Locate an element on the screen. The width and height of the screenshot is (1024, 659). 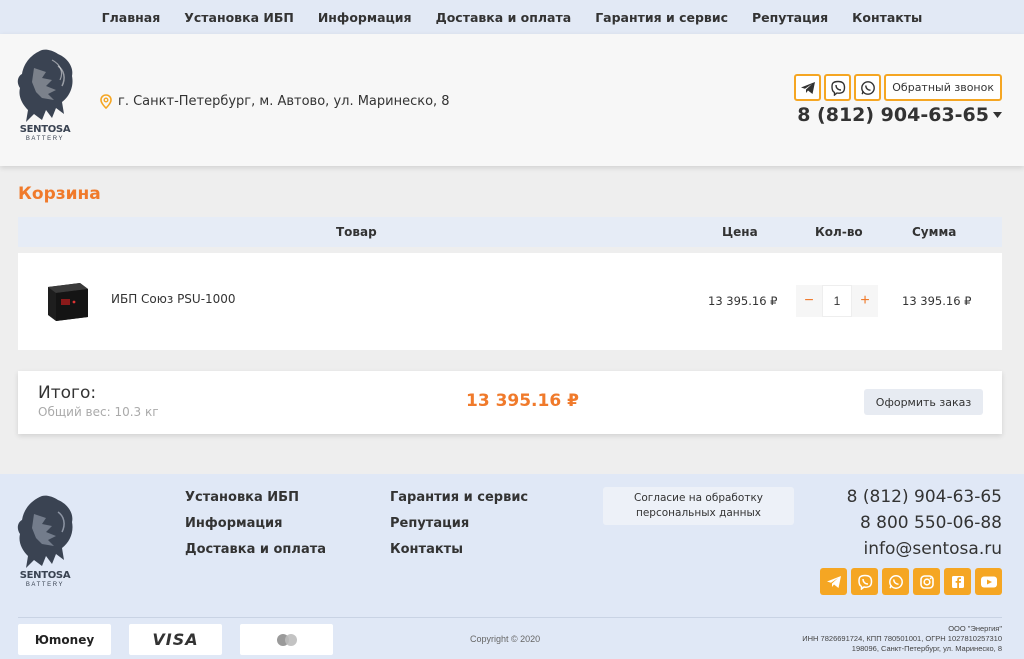
qty-value: 1 is located at coordinates (837, 301).